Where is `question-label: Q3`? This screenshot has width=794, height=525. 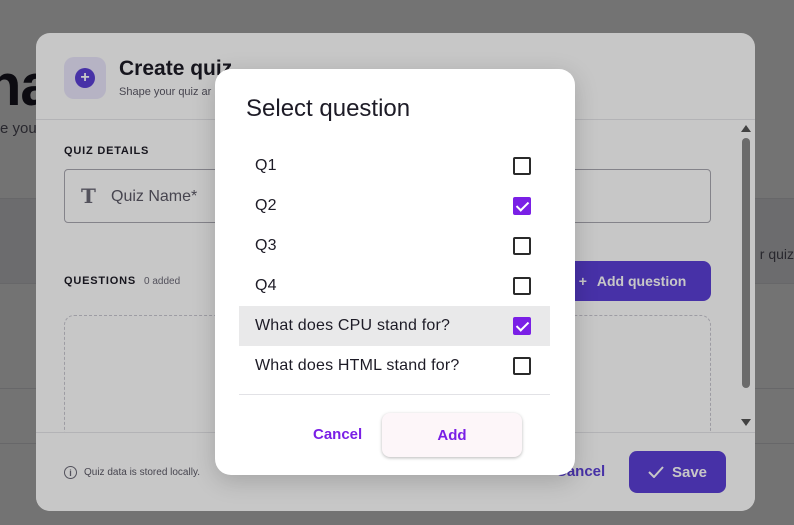 question-label: Q3 is located at coordinates (266, 245).